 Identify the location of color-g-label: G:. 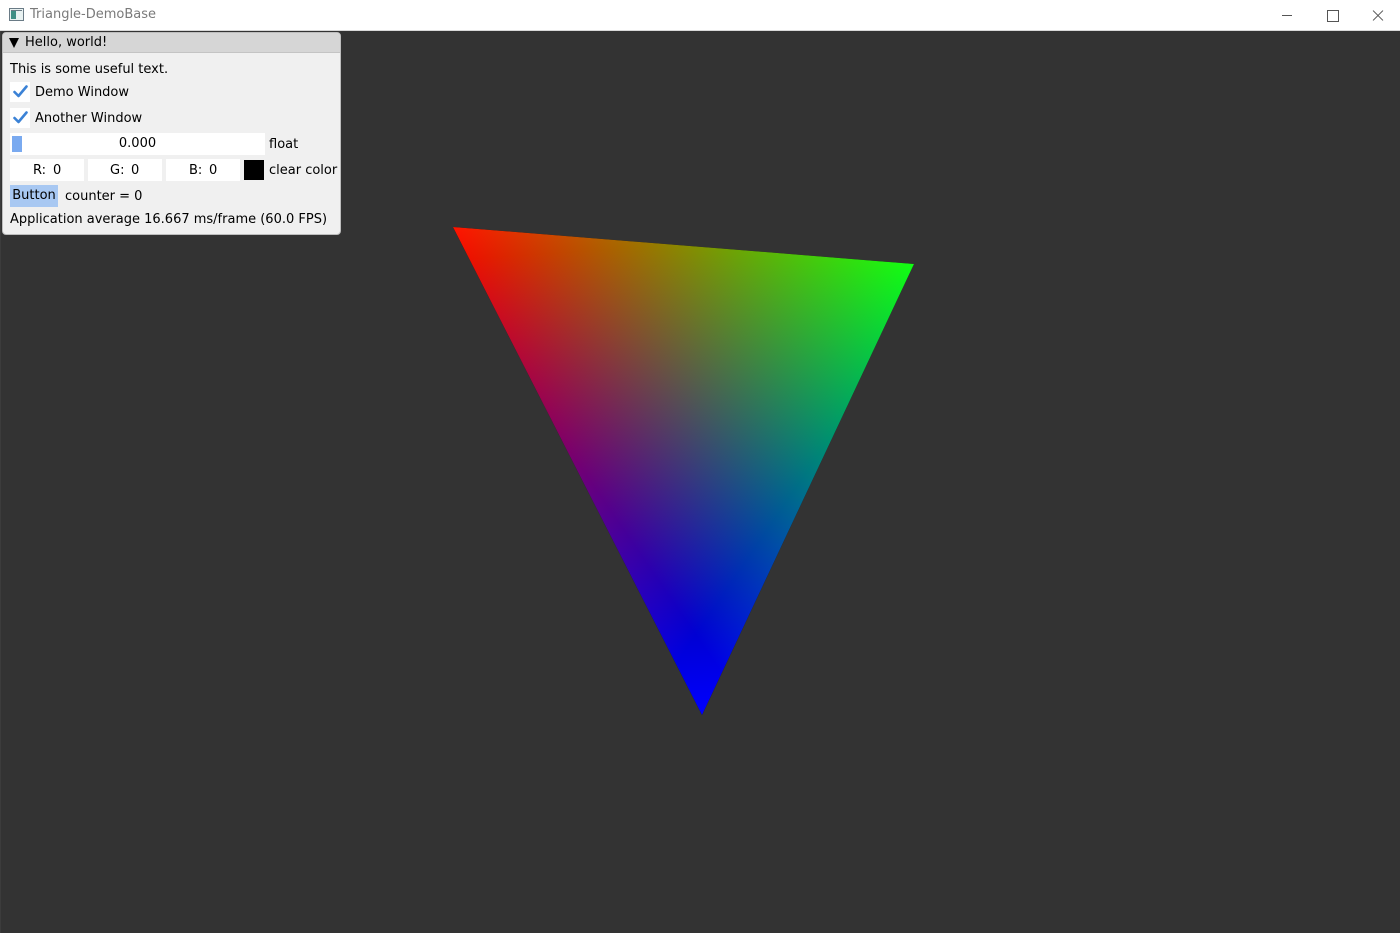
(117, 170).